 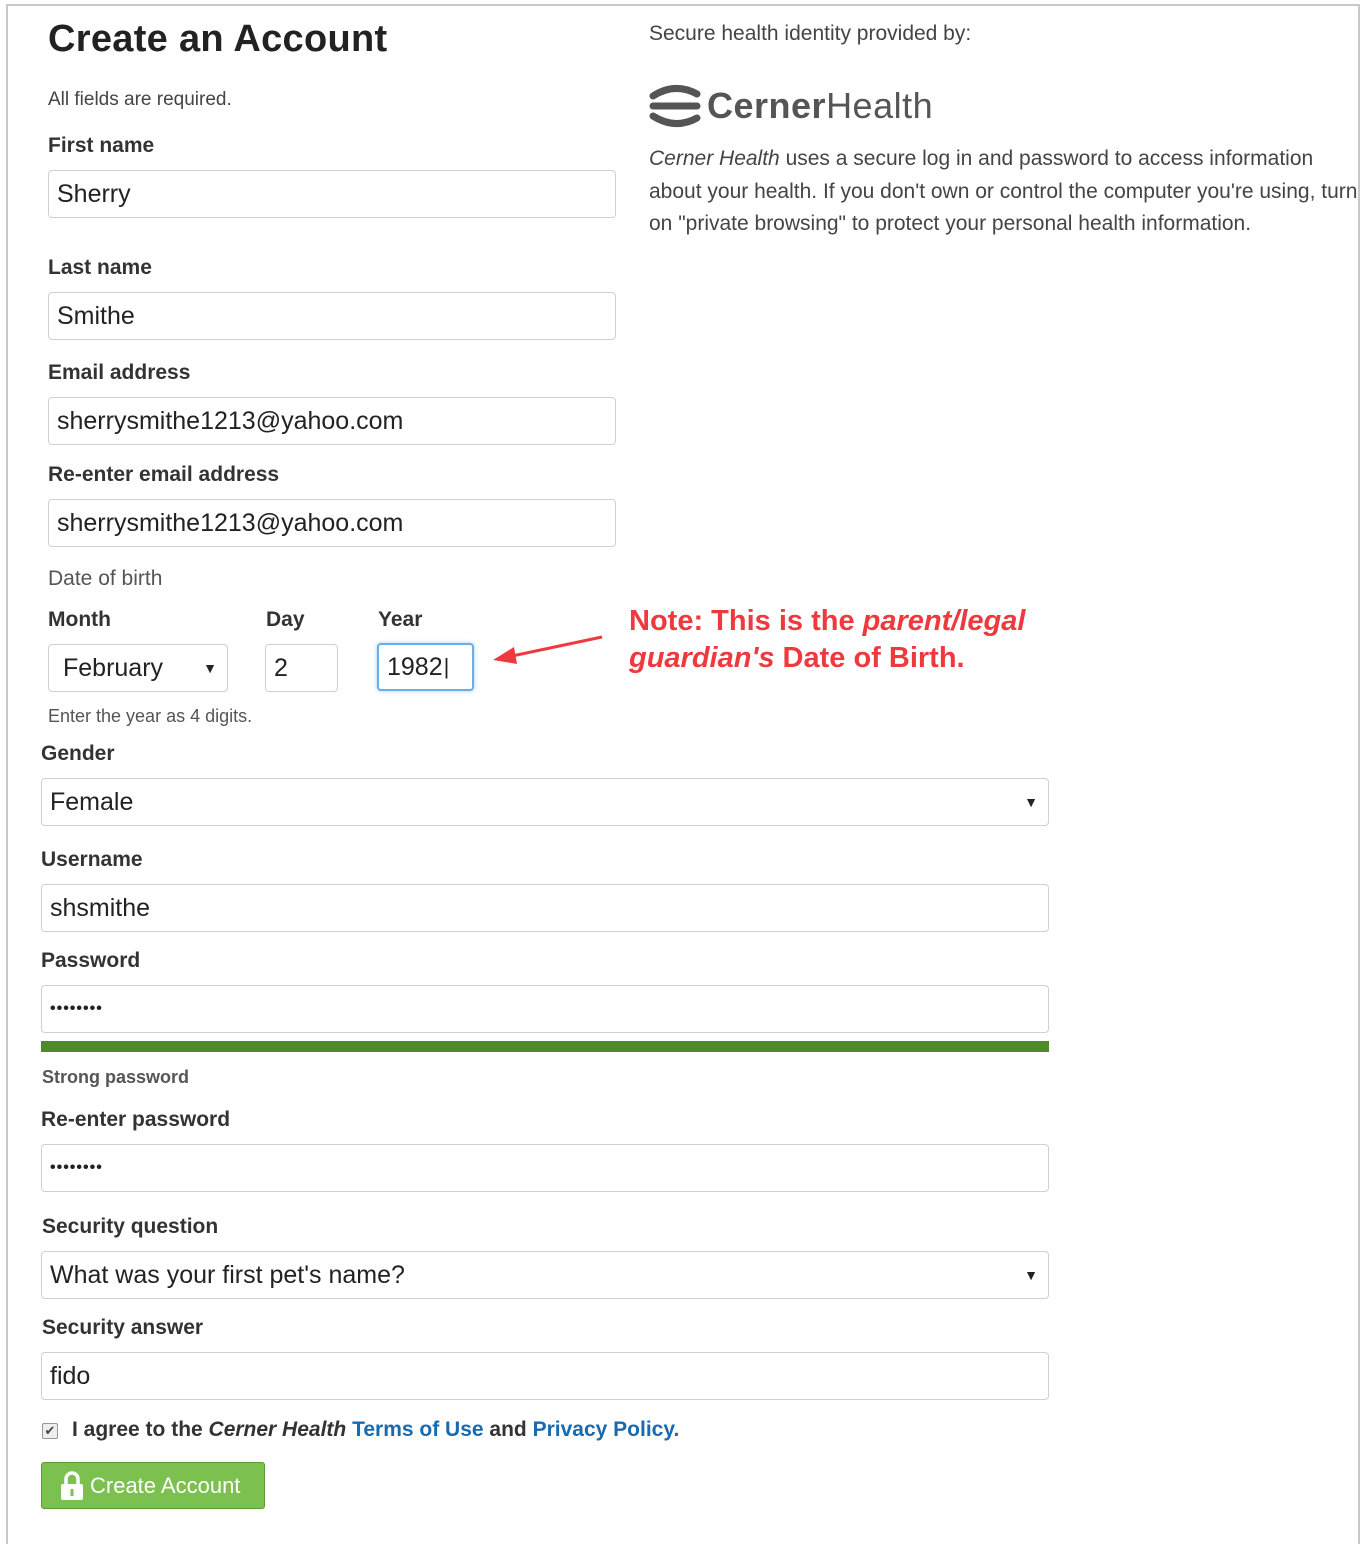 I want to click on username-label: Username, so click(x=92, y=859).